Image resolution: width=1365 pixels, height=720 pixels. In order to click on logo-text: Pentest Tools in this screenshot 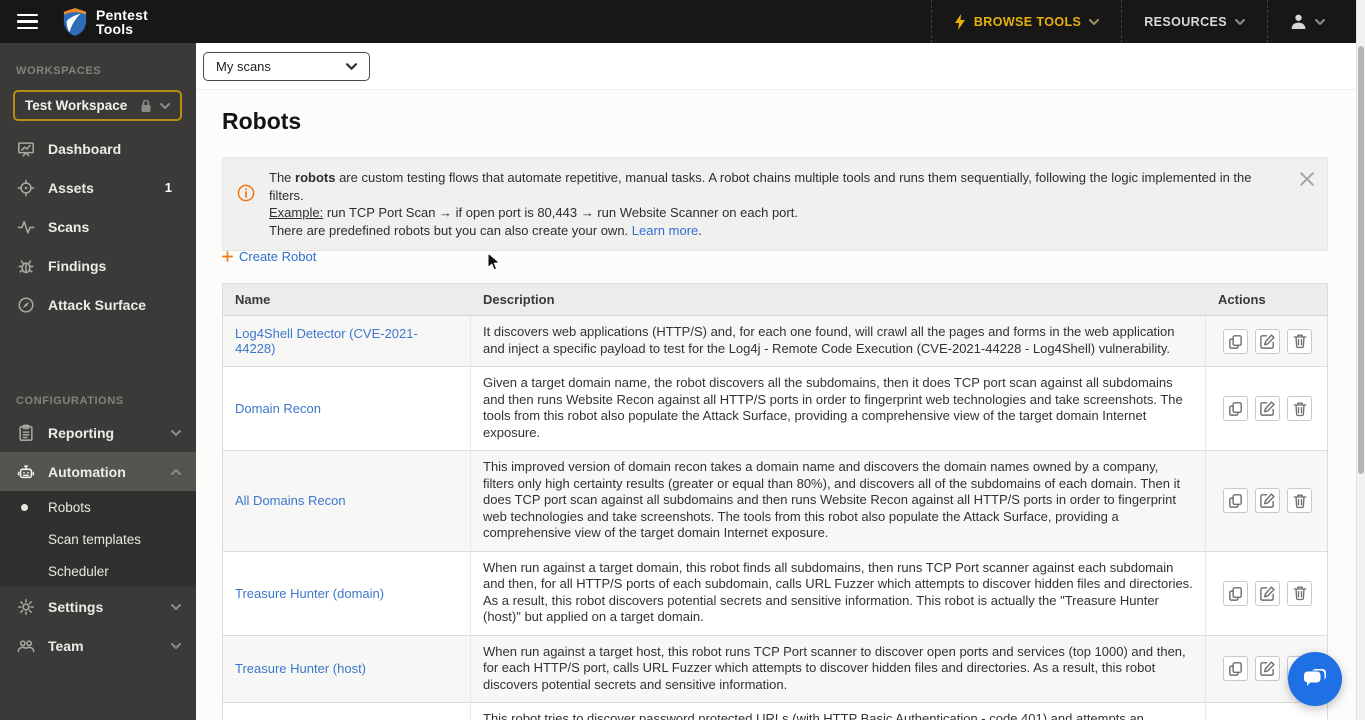, I will do `click(122, 21)`.